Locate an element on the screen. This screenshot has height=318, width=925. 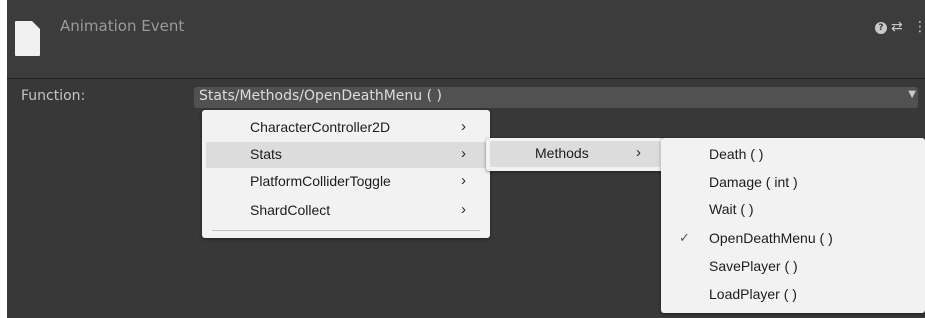
function-dropdown-value: Stats/Methods/OpenDeathMenu ( ) is located at coordinates (320, 96).